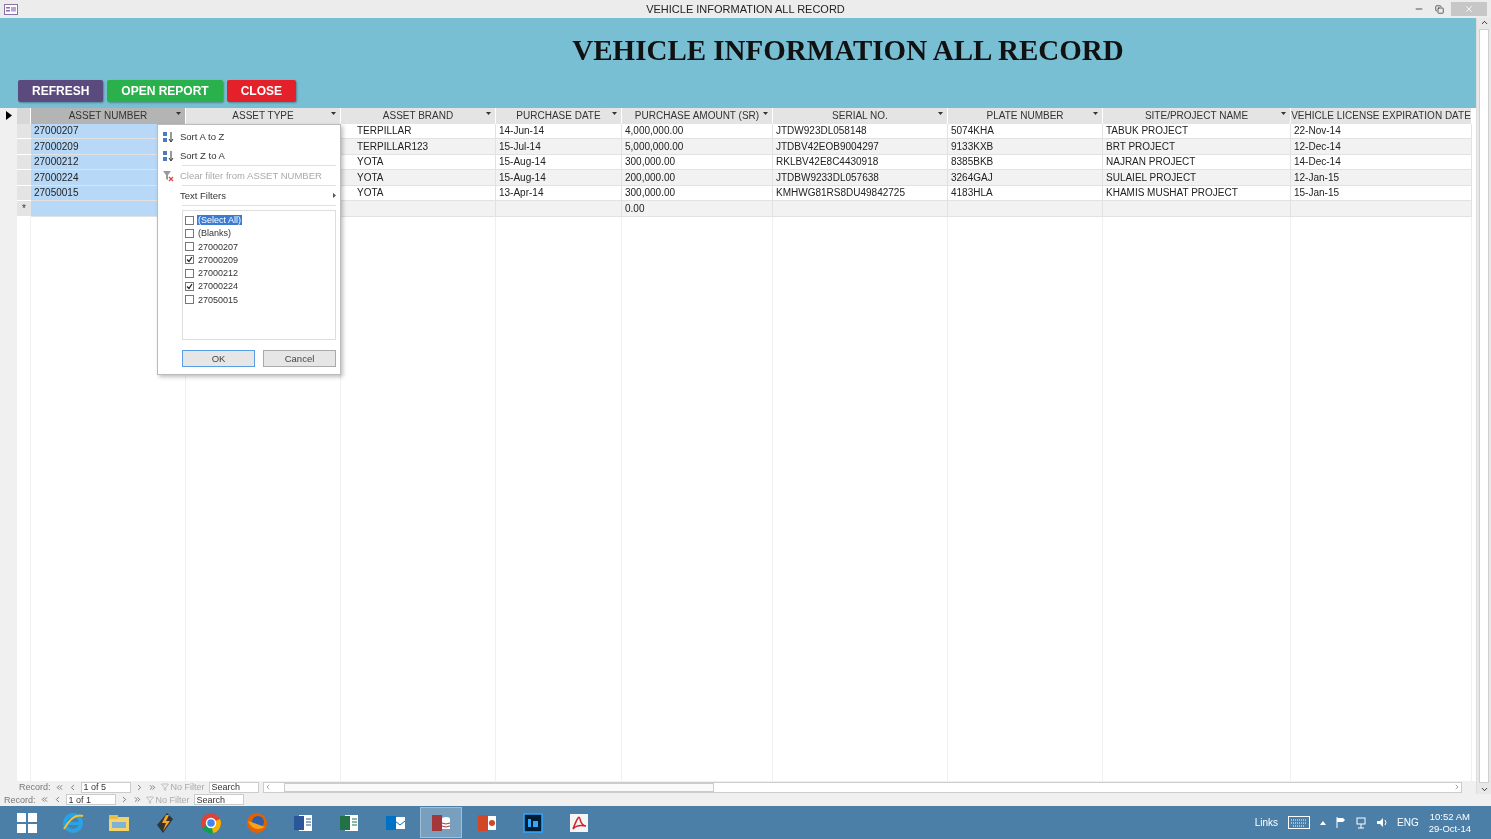 This screenshot has width=1491, height=839. What do you see at coordinates (1408, 822) in the screenshot?
I see `language-indicator: ENG` at bounding box center [1408, 822].